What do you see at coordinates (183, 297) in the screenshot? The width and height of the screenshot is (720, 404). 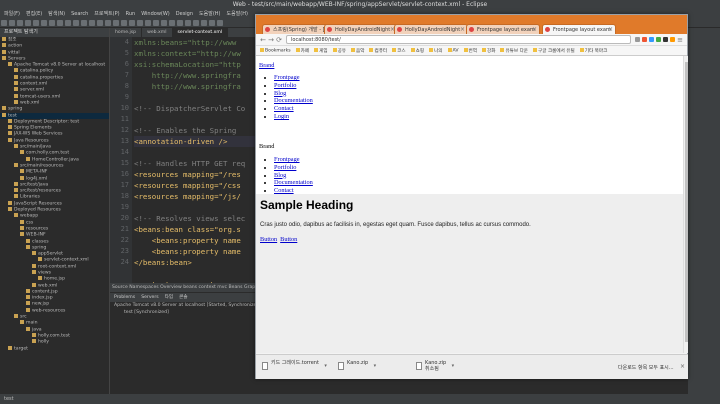 I see `view-tab: 콘솔` at bounding box center [183, 297].